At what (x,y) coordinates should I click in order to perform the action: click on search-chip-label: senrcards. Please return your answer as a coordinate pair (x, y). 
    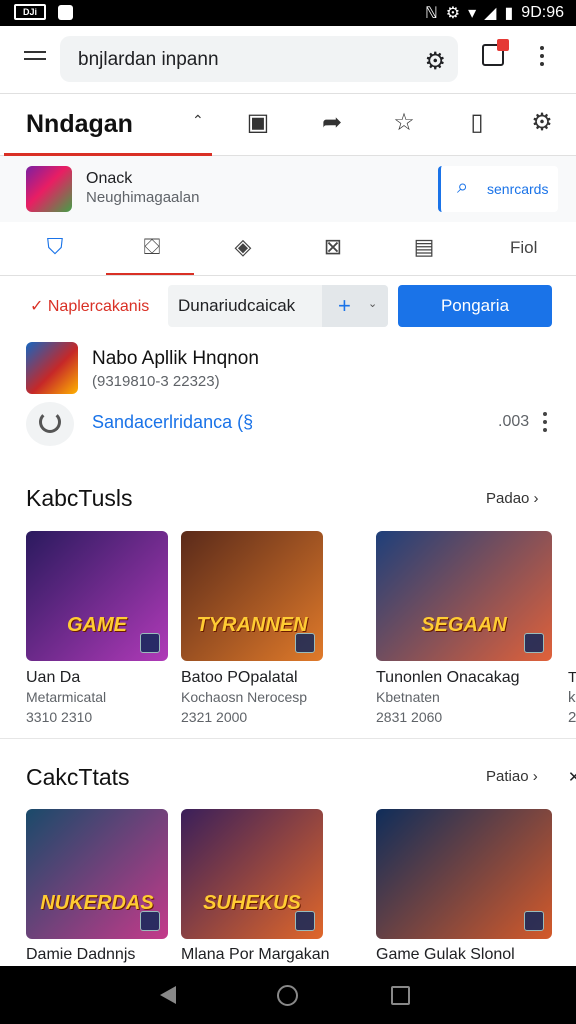
    Looking at the image, I should click on (518, 189).